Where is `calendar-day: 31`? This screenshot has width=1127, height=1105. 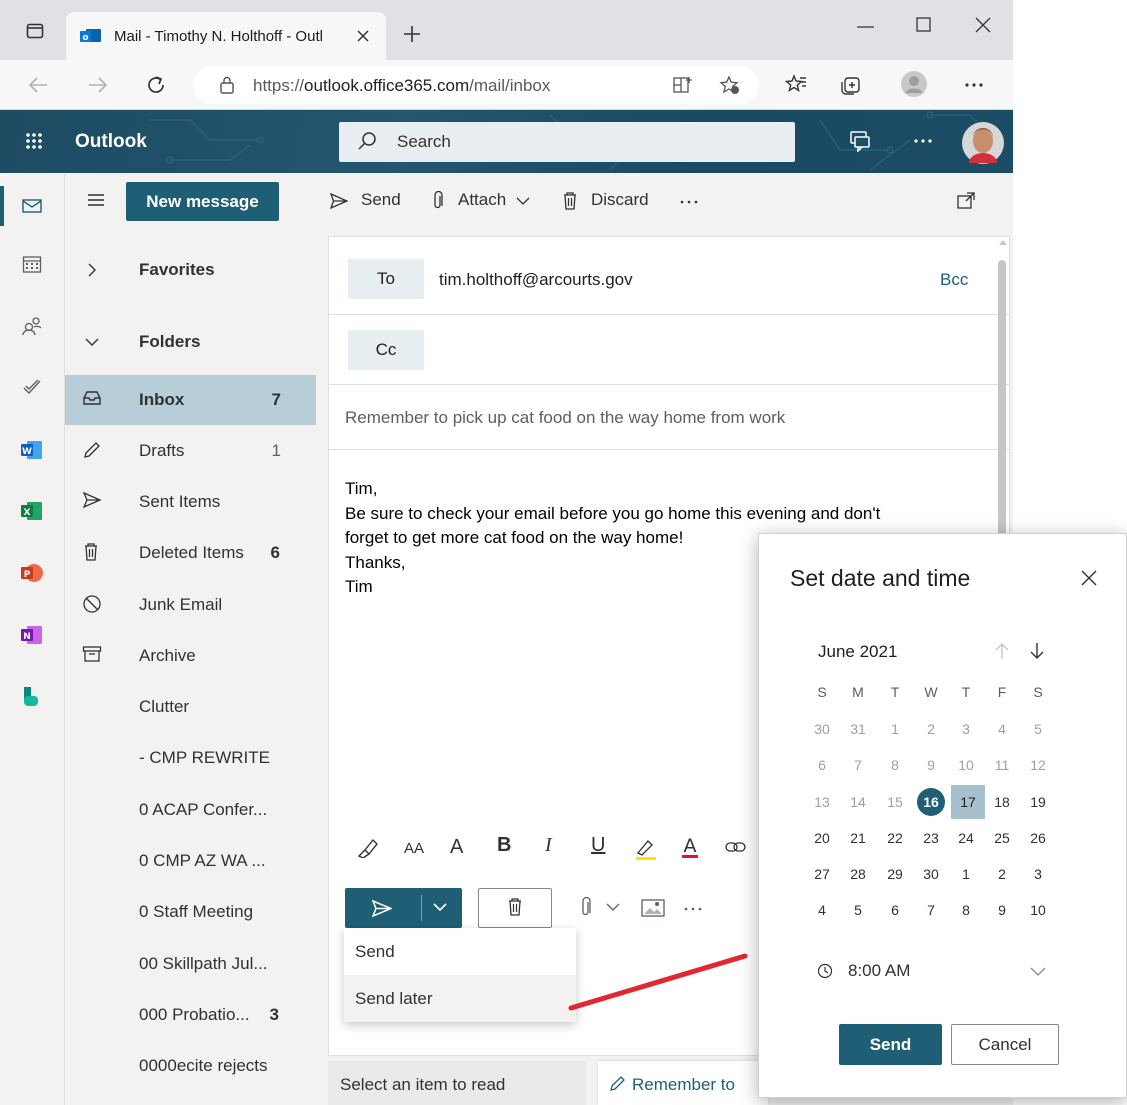 calendar-day: 31 is located at coordinates (858, 729).